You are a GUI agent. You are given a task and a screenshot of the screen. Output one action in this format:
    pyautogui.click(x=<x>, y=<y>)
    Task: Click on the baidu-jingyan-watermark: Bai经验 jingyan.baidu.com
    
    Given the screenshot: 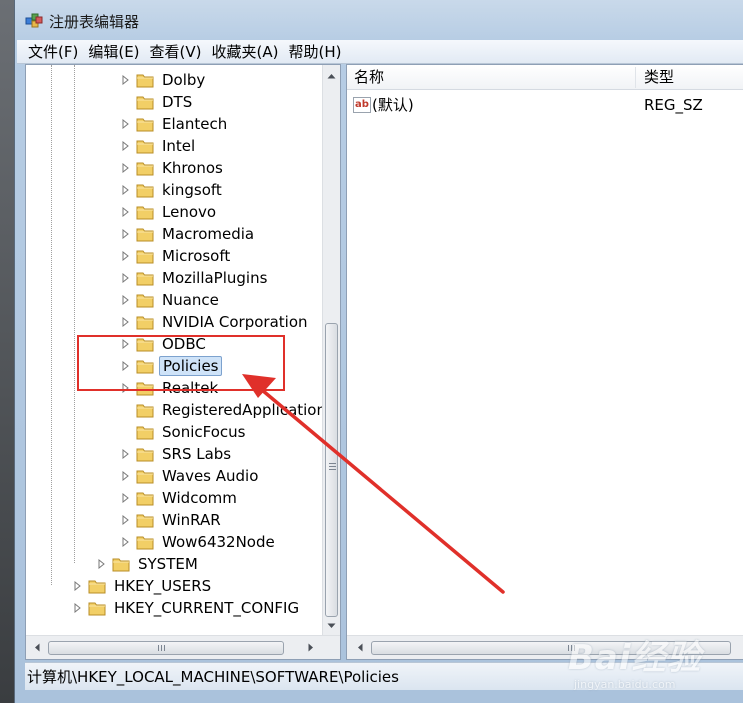 What is the action you would take?
    pyautogui.click(x=653, y=660)
    